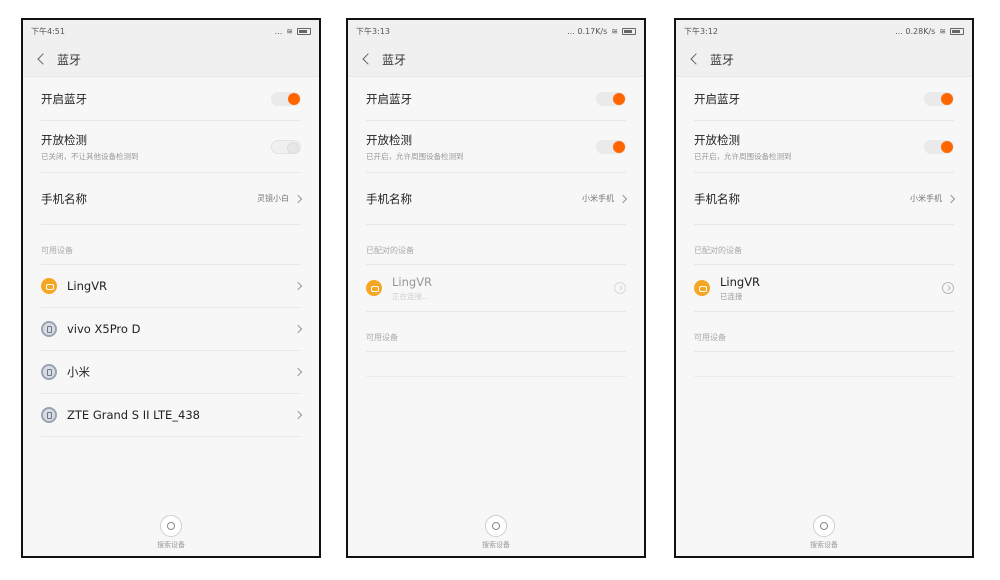  I want to click on status-time: 下午3:13, so click(373, 31).